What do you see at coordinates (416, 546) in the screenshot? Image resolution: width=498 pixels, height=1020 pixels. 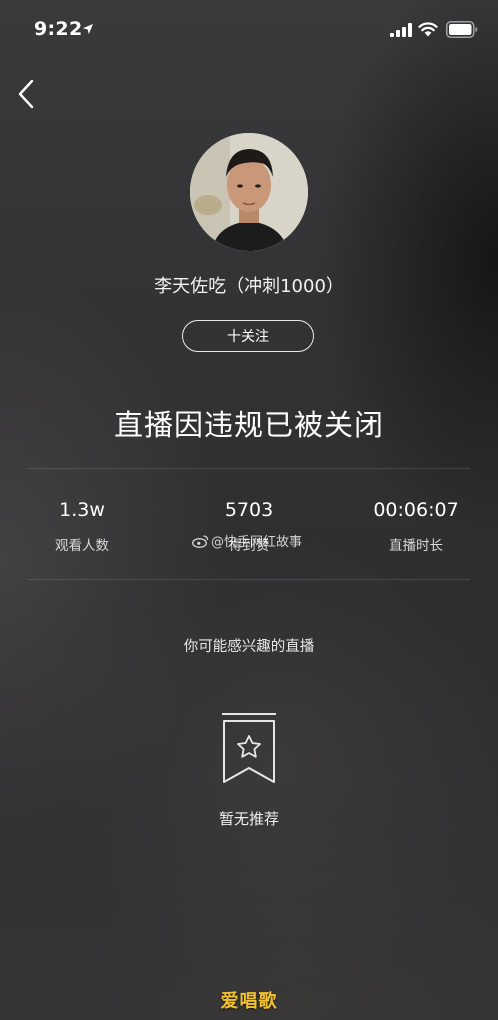 I see `duration-label: 直播时长` at bounding box center [416, 546].